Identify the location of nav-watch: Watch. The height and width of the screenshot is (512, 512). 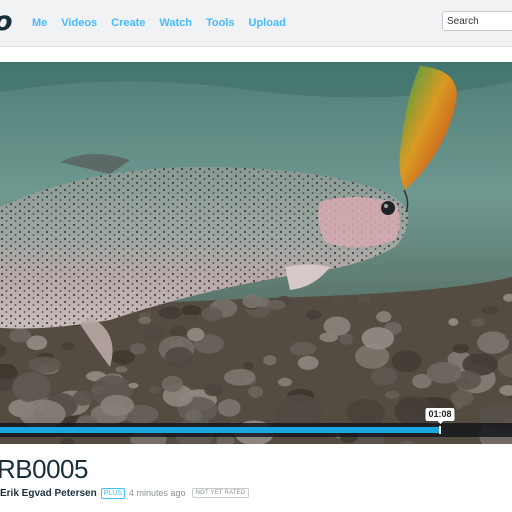
(175, 23).